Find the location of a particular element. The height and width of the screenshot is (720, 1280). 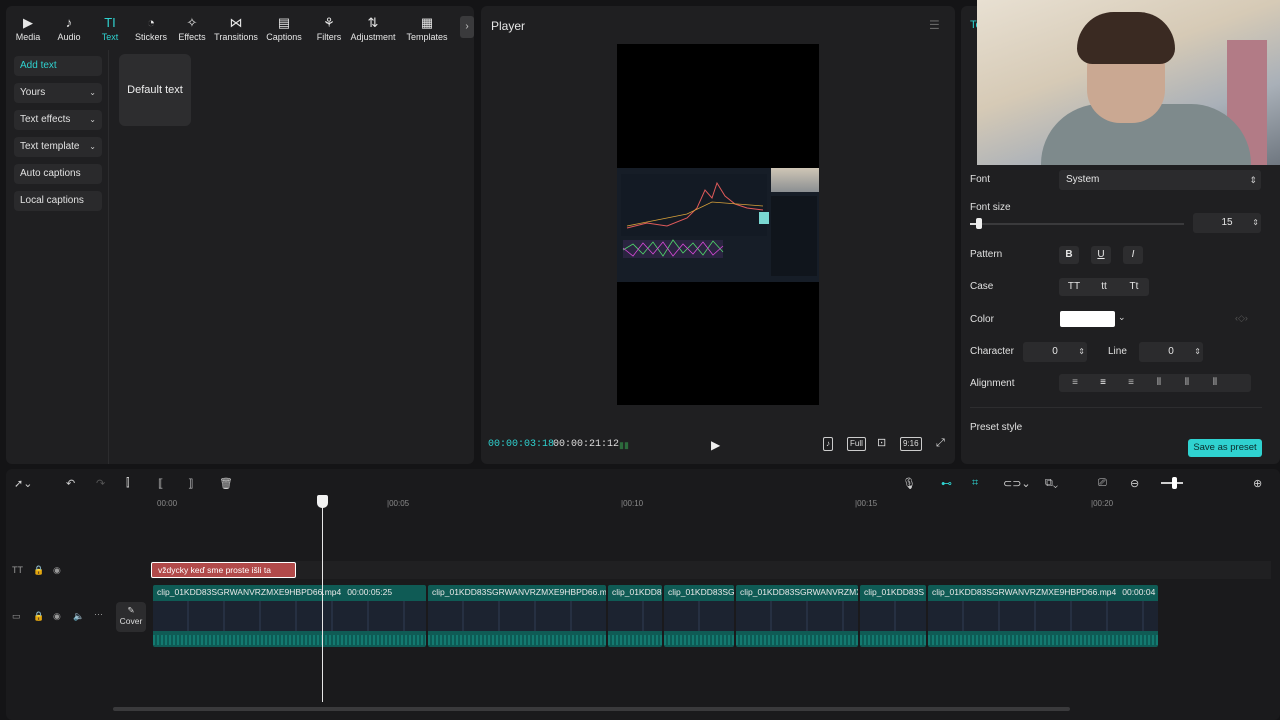

tab-text: TI Text is located at coordinates (110, 28).